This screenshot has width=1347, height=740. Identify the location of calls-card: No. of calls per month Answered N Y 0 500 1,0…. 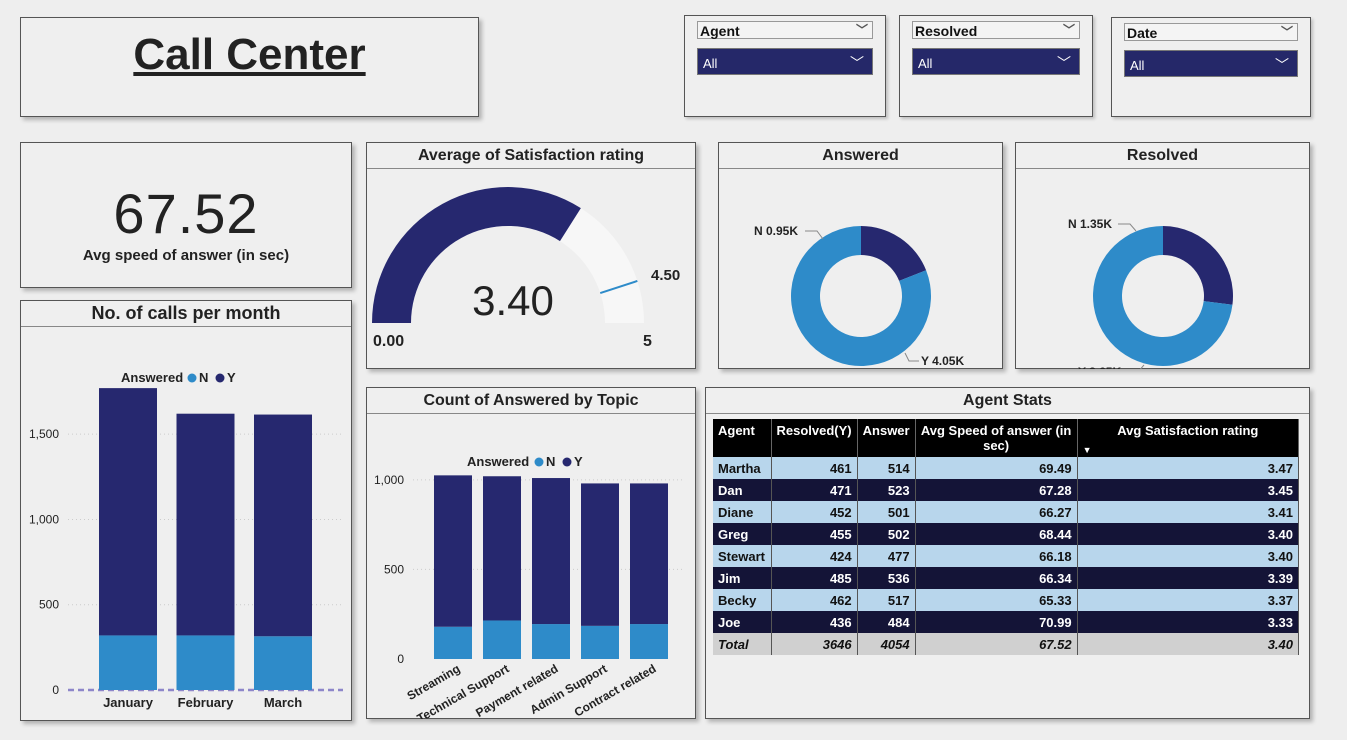
(186, 510).